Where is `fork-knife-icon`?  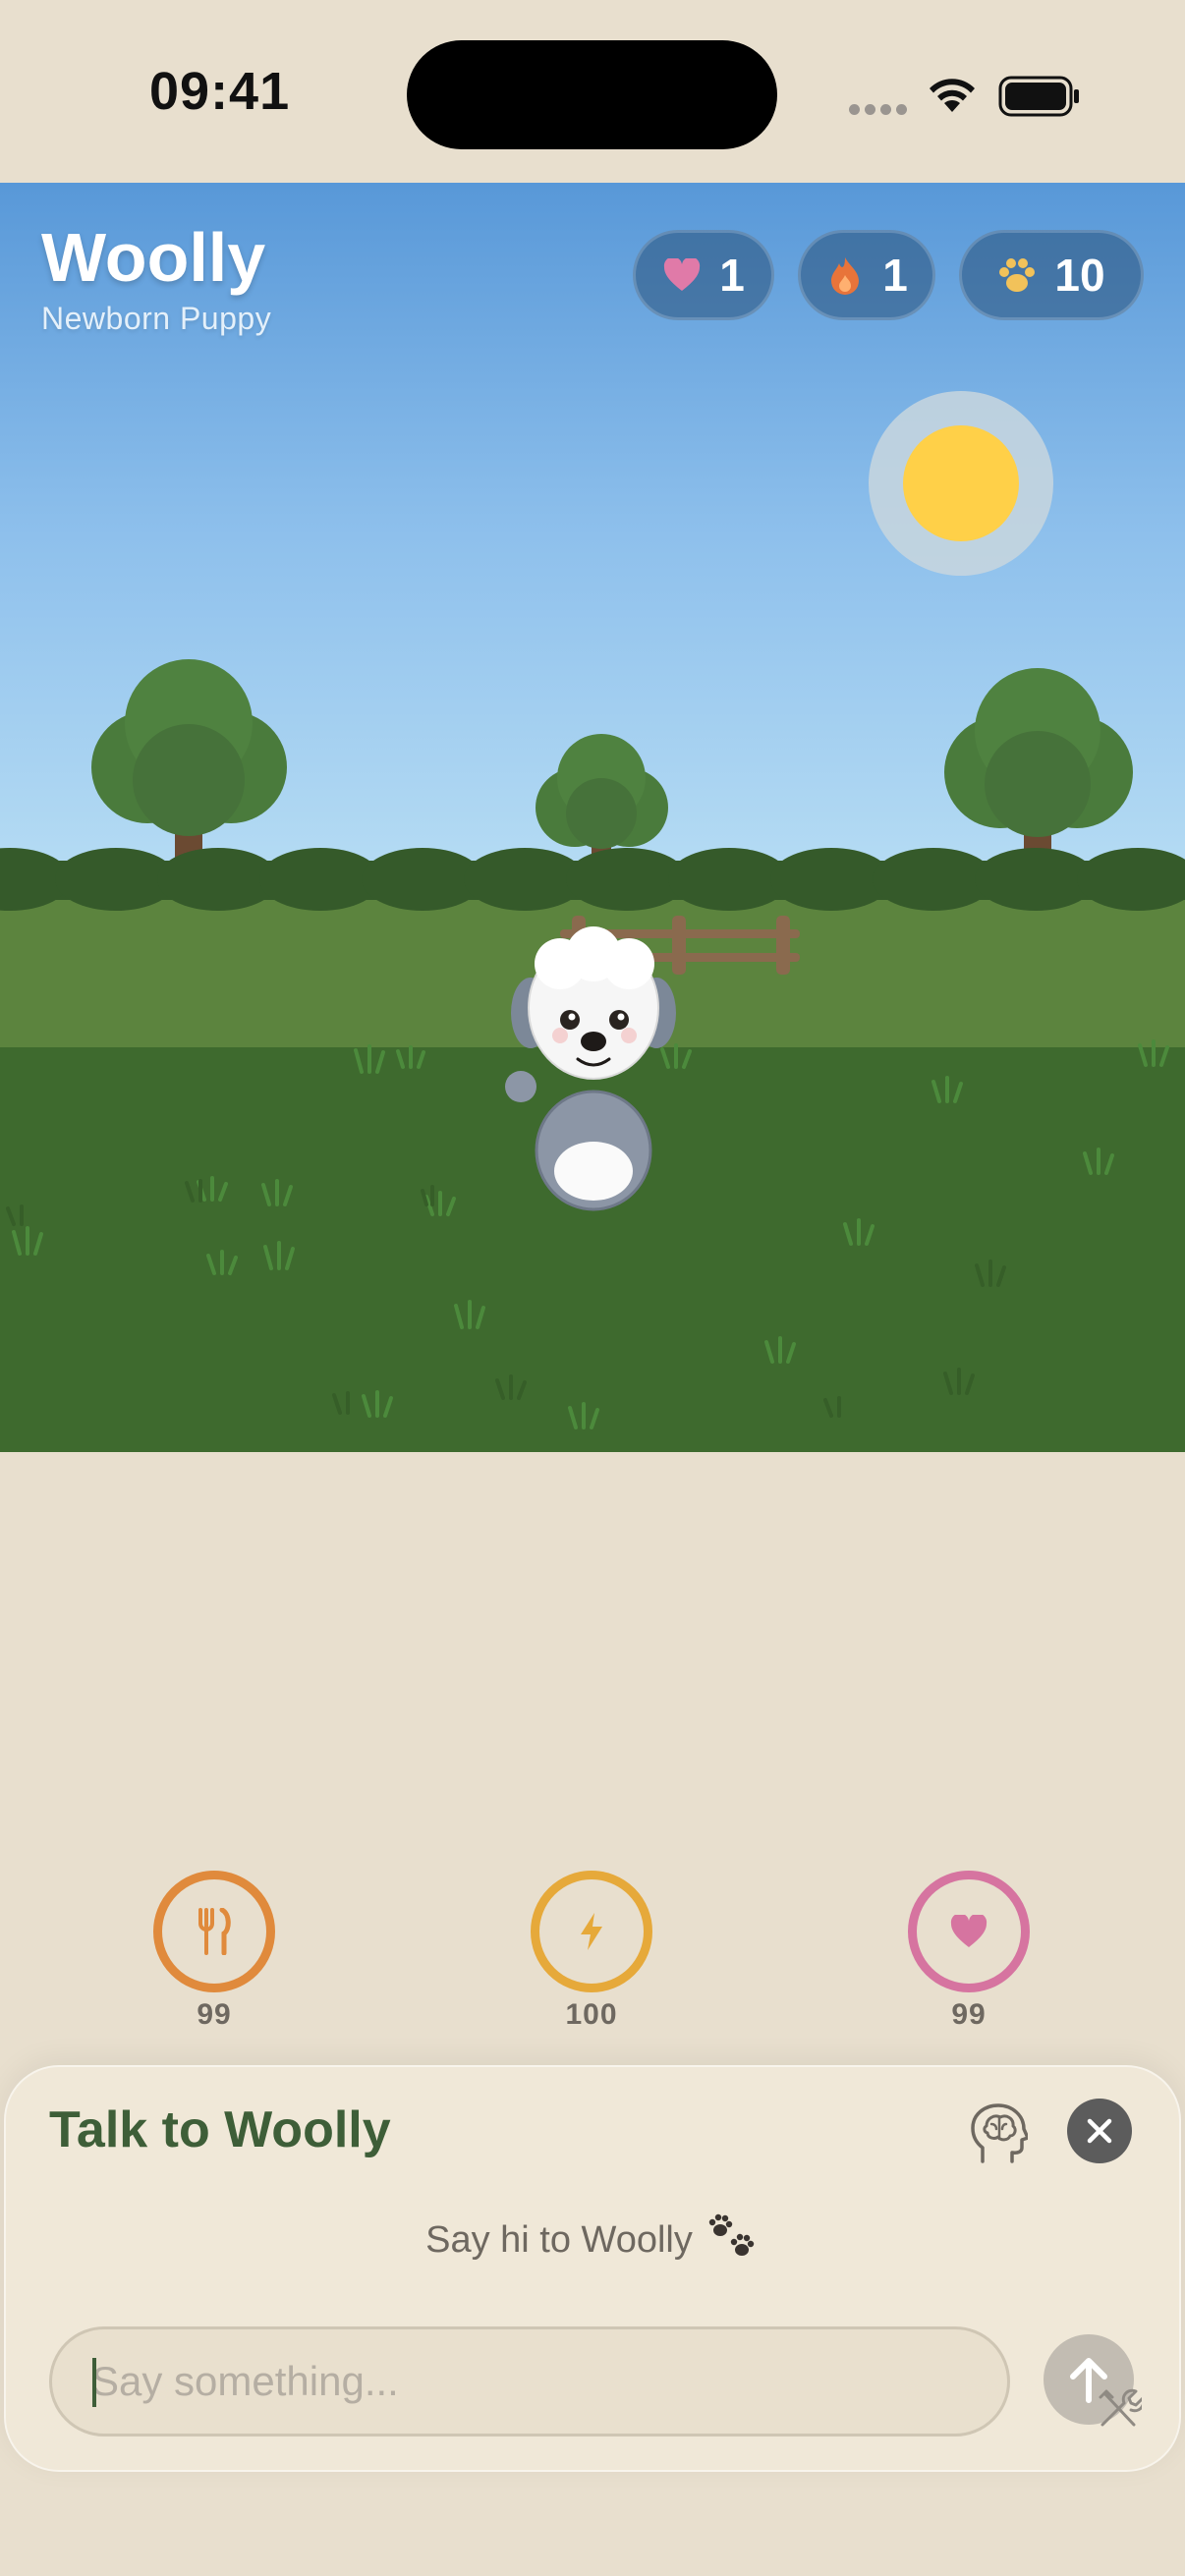
fork-knife-icon is located at coordinates (215, 1931).